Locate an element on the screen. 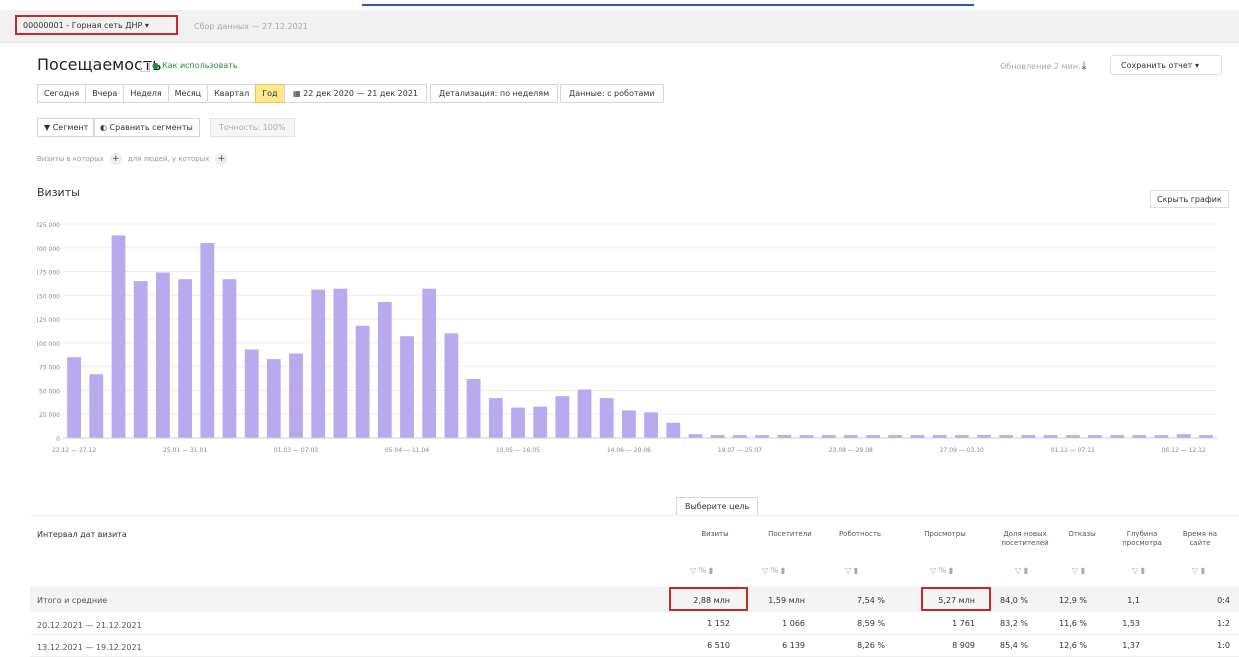 The image size is (1239, 657). sample-select: Точность: 100% is located at coordinates (252, 127).